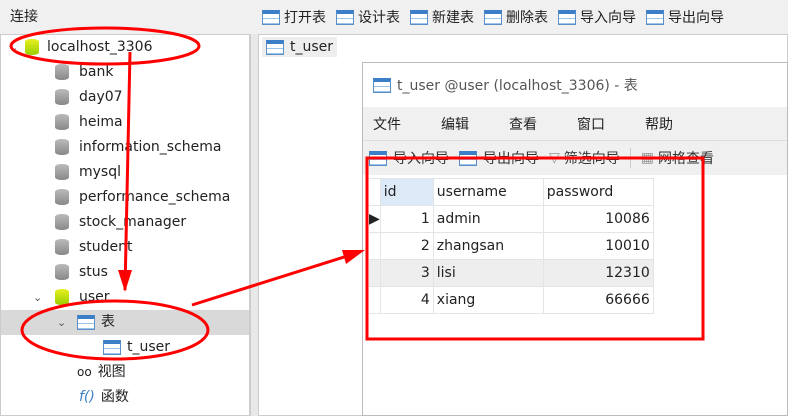 The image size is (788, 416). Describe the element at coordinates (125, 222) in the screenshot. I see `tree-db: stock_manager` at that location.